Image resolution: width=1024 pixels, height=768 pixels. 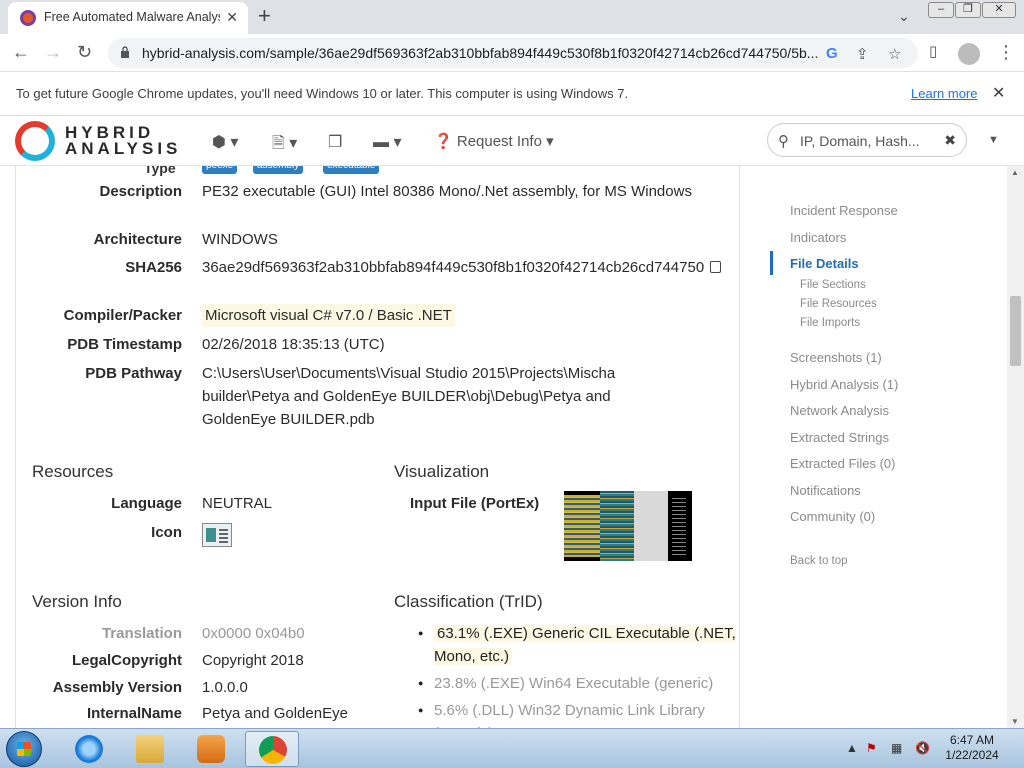 What do you see at coordinates (999, 10) in the screenshot?
I see `window-close-button: ✕` at bounding box center [999, 10].